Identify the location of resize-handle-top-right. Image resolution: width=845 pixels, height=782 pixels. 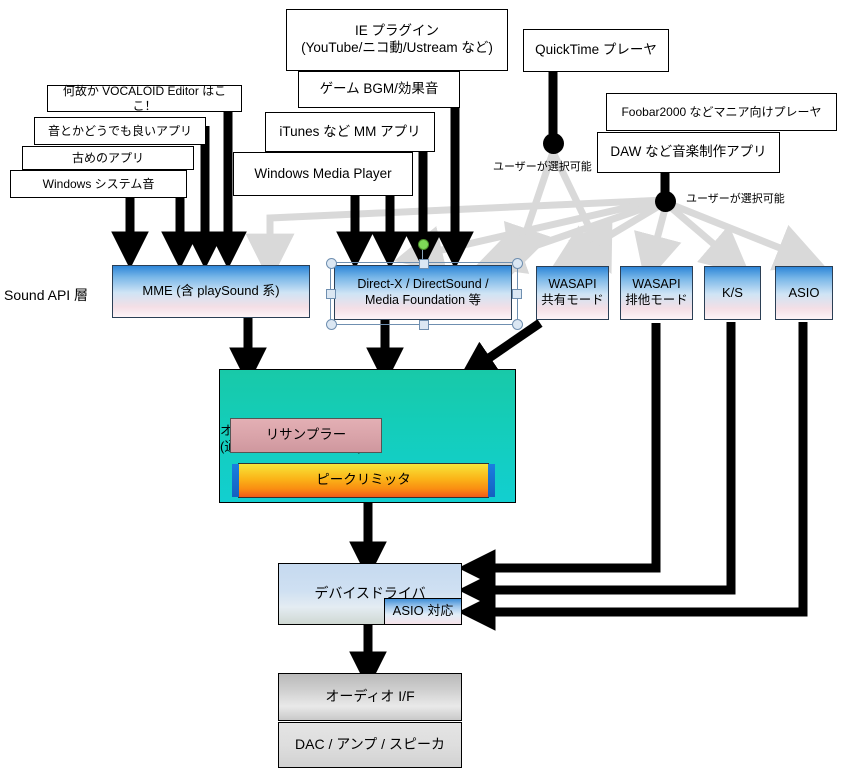
(517, 263).